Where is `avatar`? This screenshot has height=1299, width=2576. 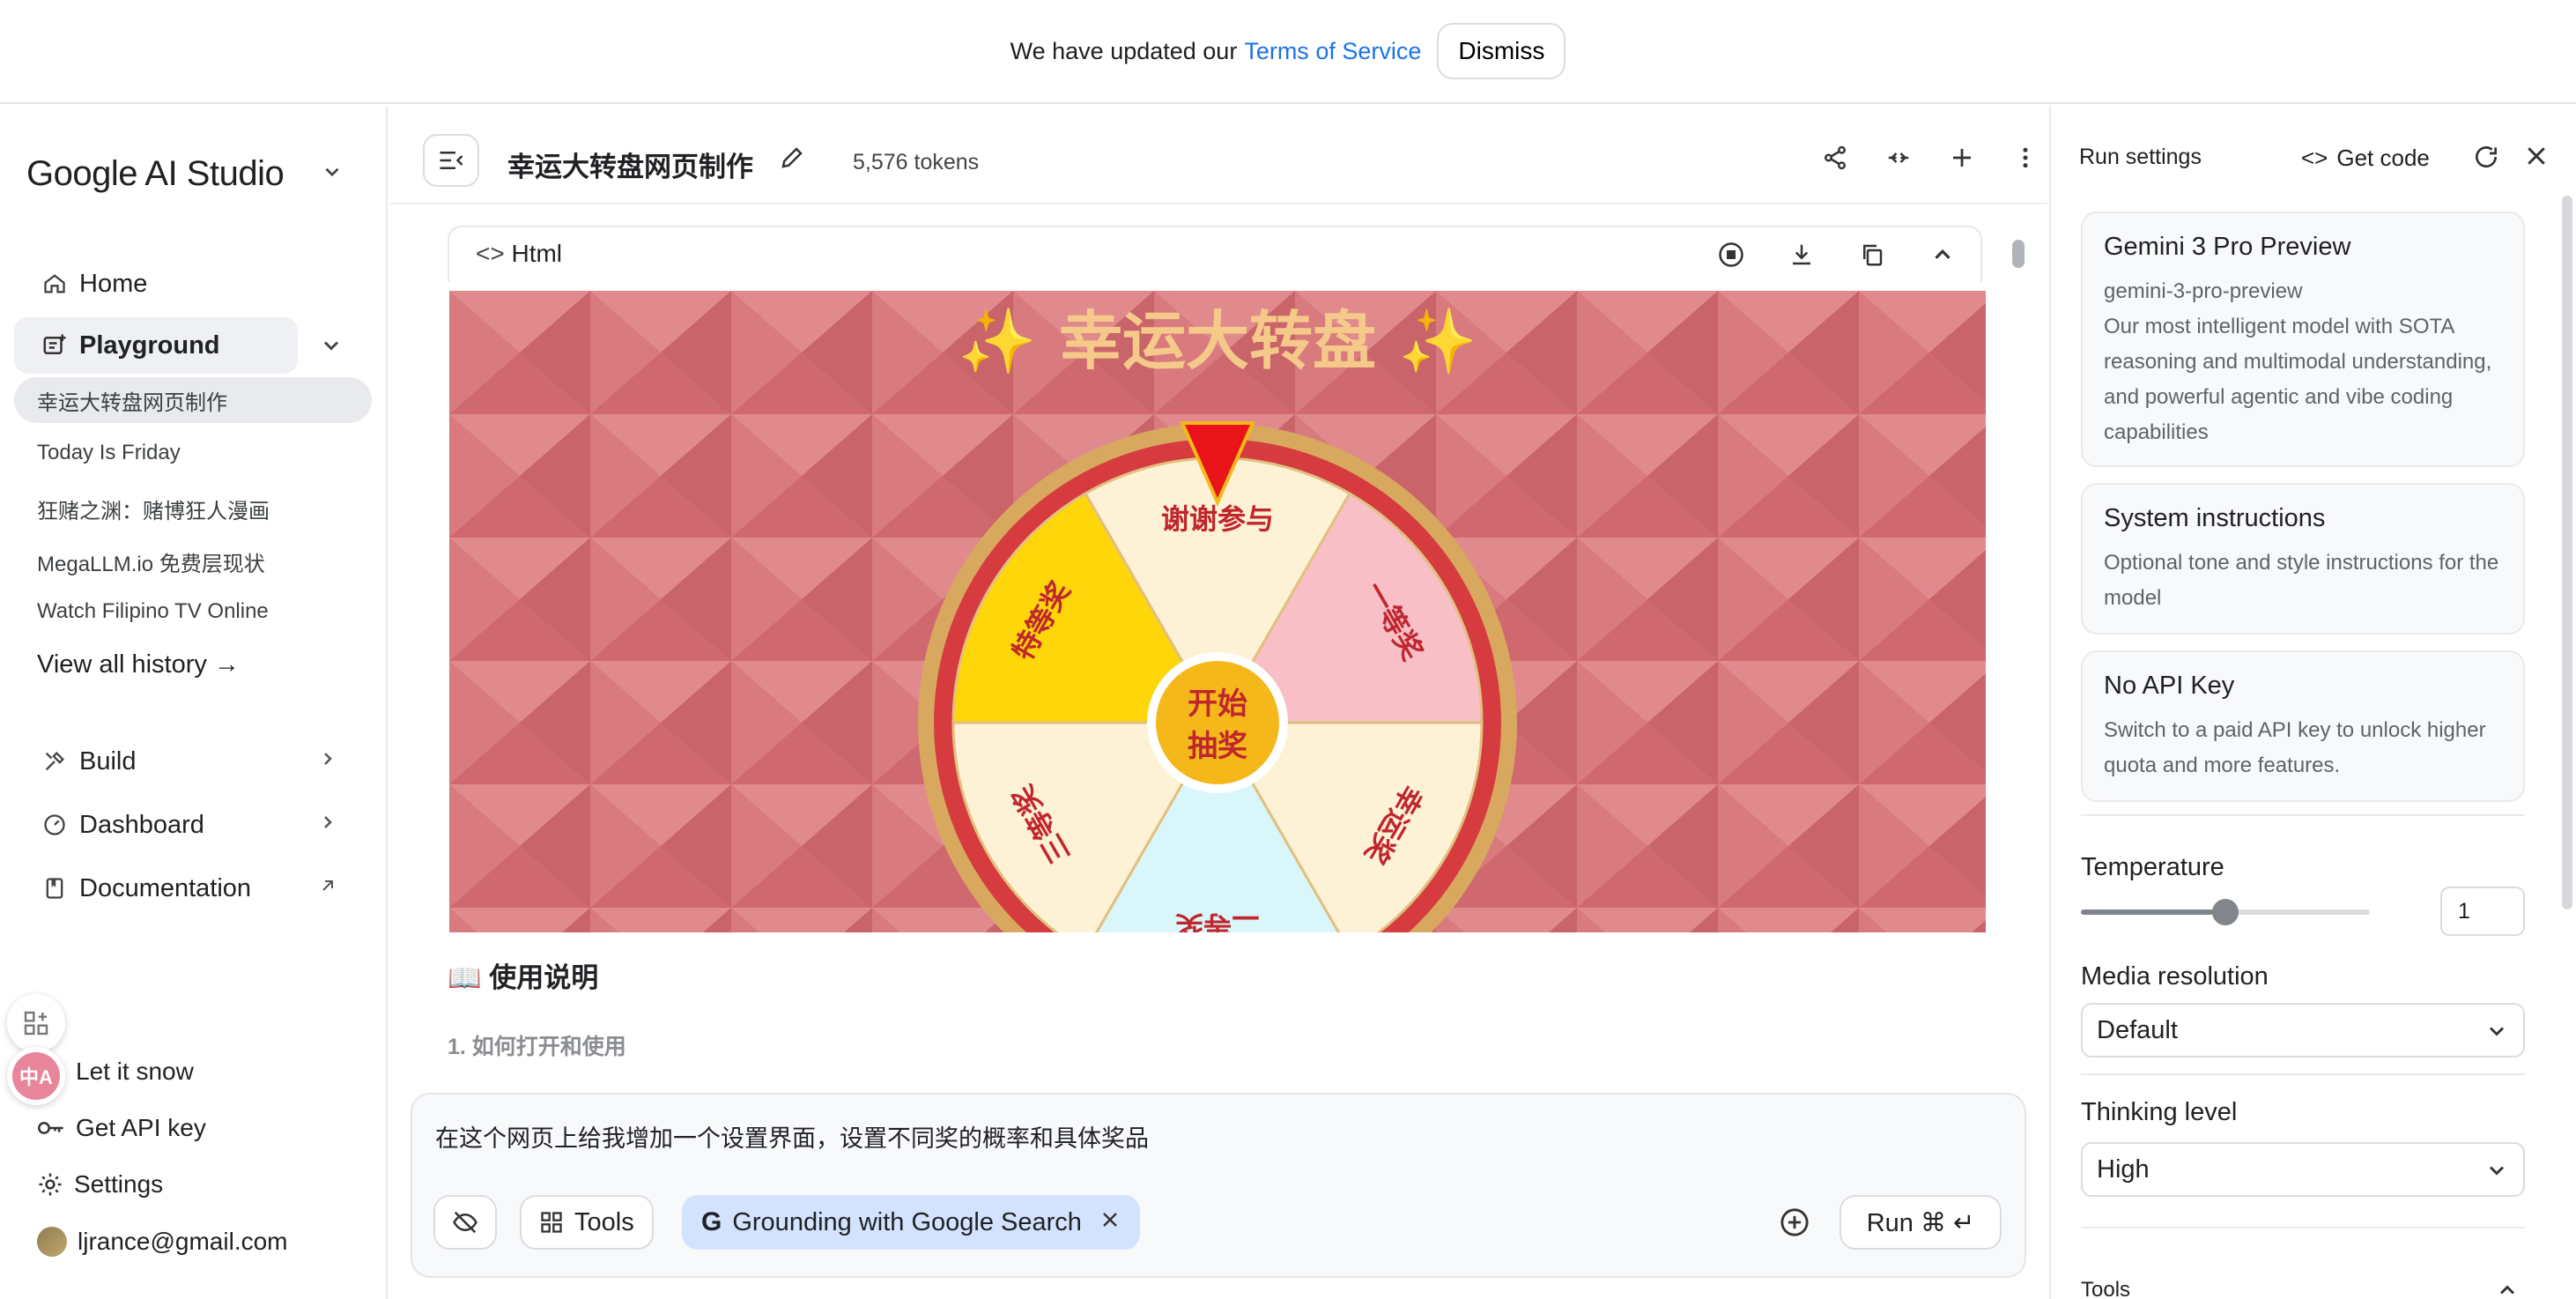 avatar is located at coordinates (52, 1242).